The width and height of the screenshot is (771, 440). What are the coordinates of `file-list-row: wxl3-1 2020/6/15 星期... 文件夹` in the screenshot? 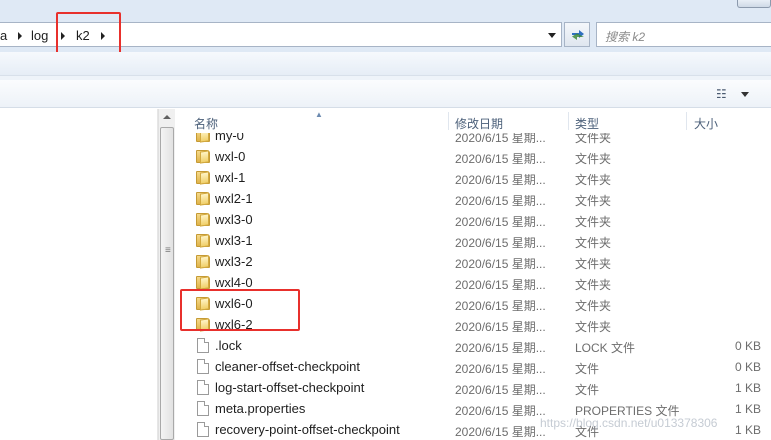 It's located at (473, 240).